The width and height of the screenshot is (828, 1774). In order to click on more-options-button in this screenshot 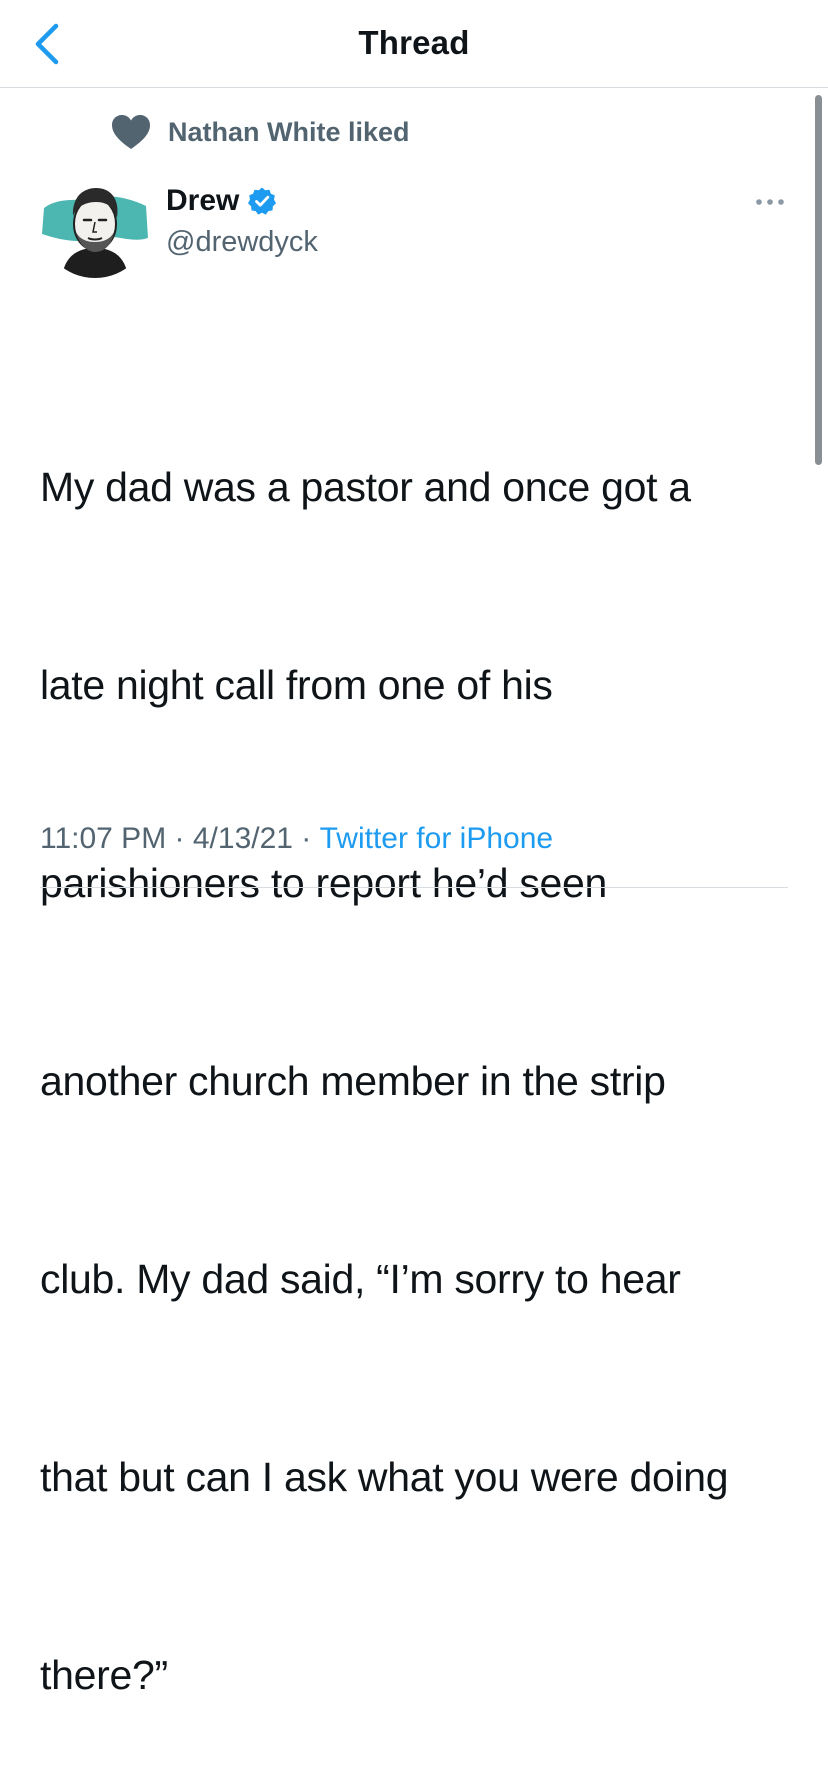, I will do `click(770, 202)`.